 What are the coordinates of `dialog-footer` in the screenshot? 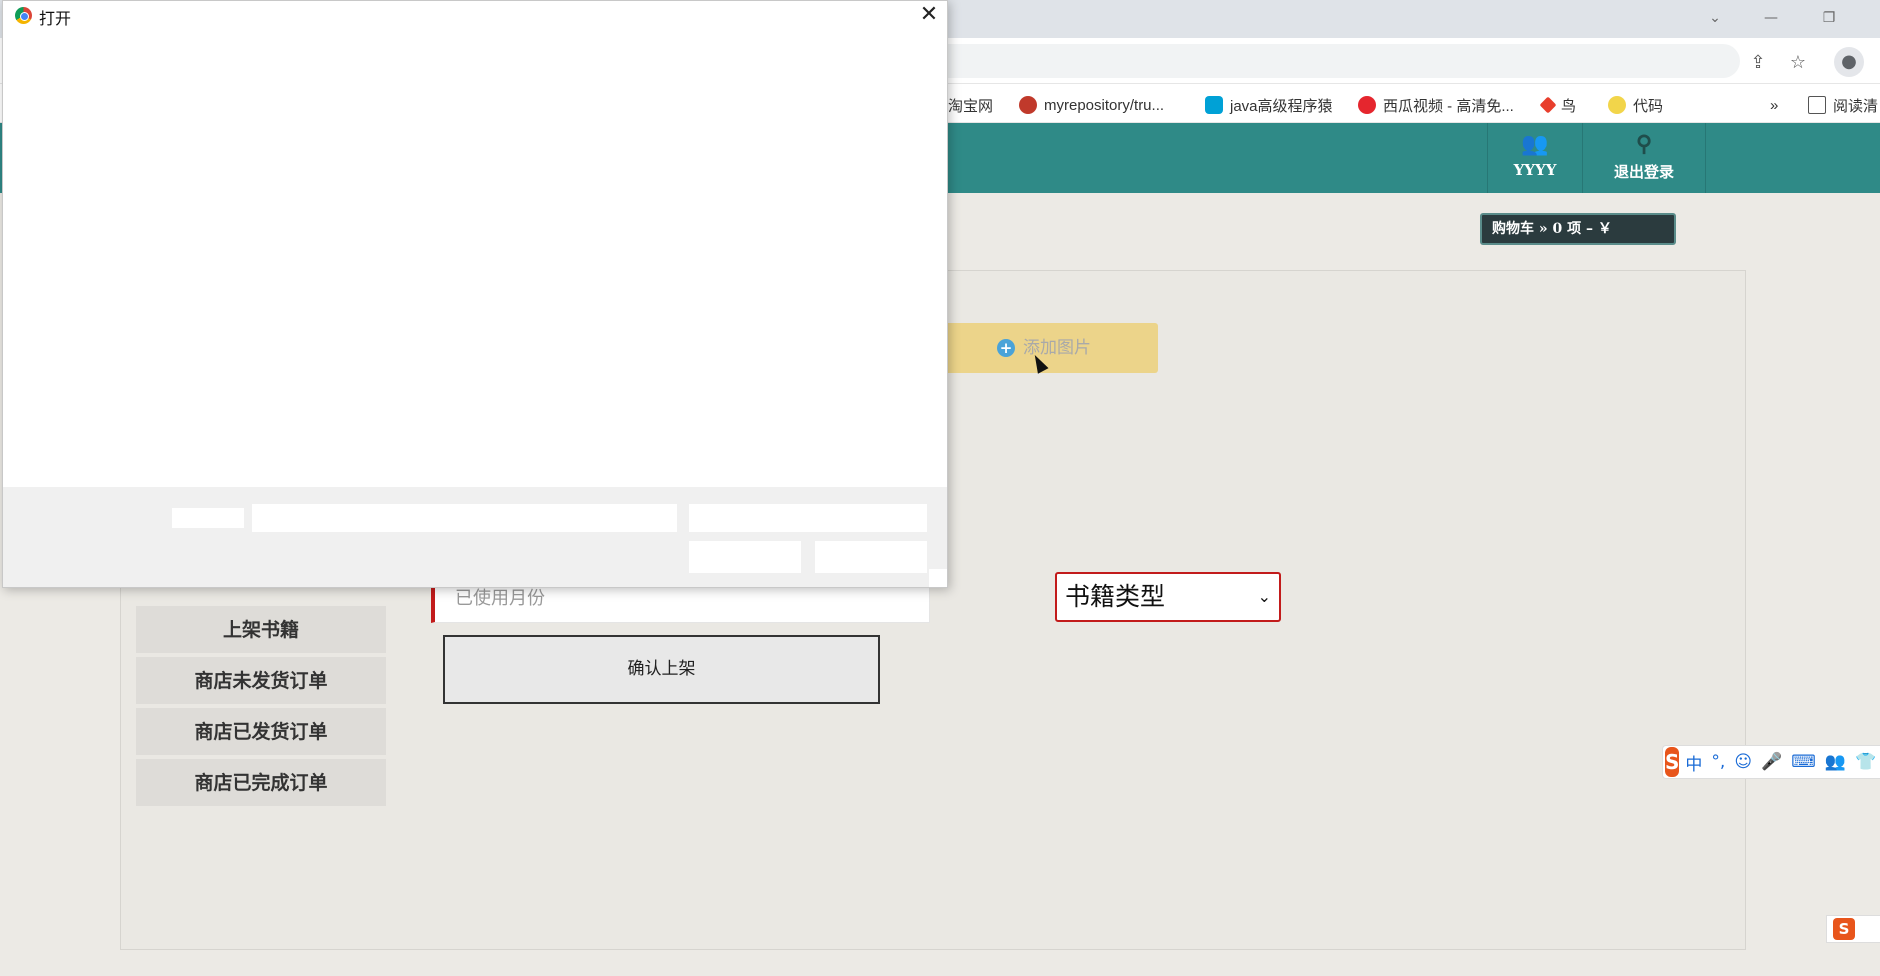 It's located at (475, 537).